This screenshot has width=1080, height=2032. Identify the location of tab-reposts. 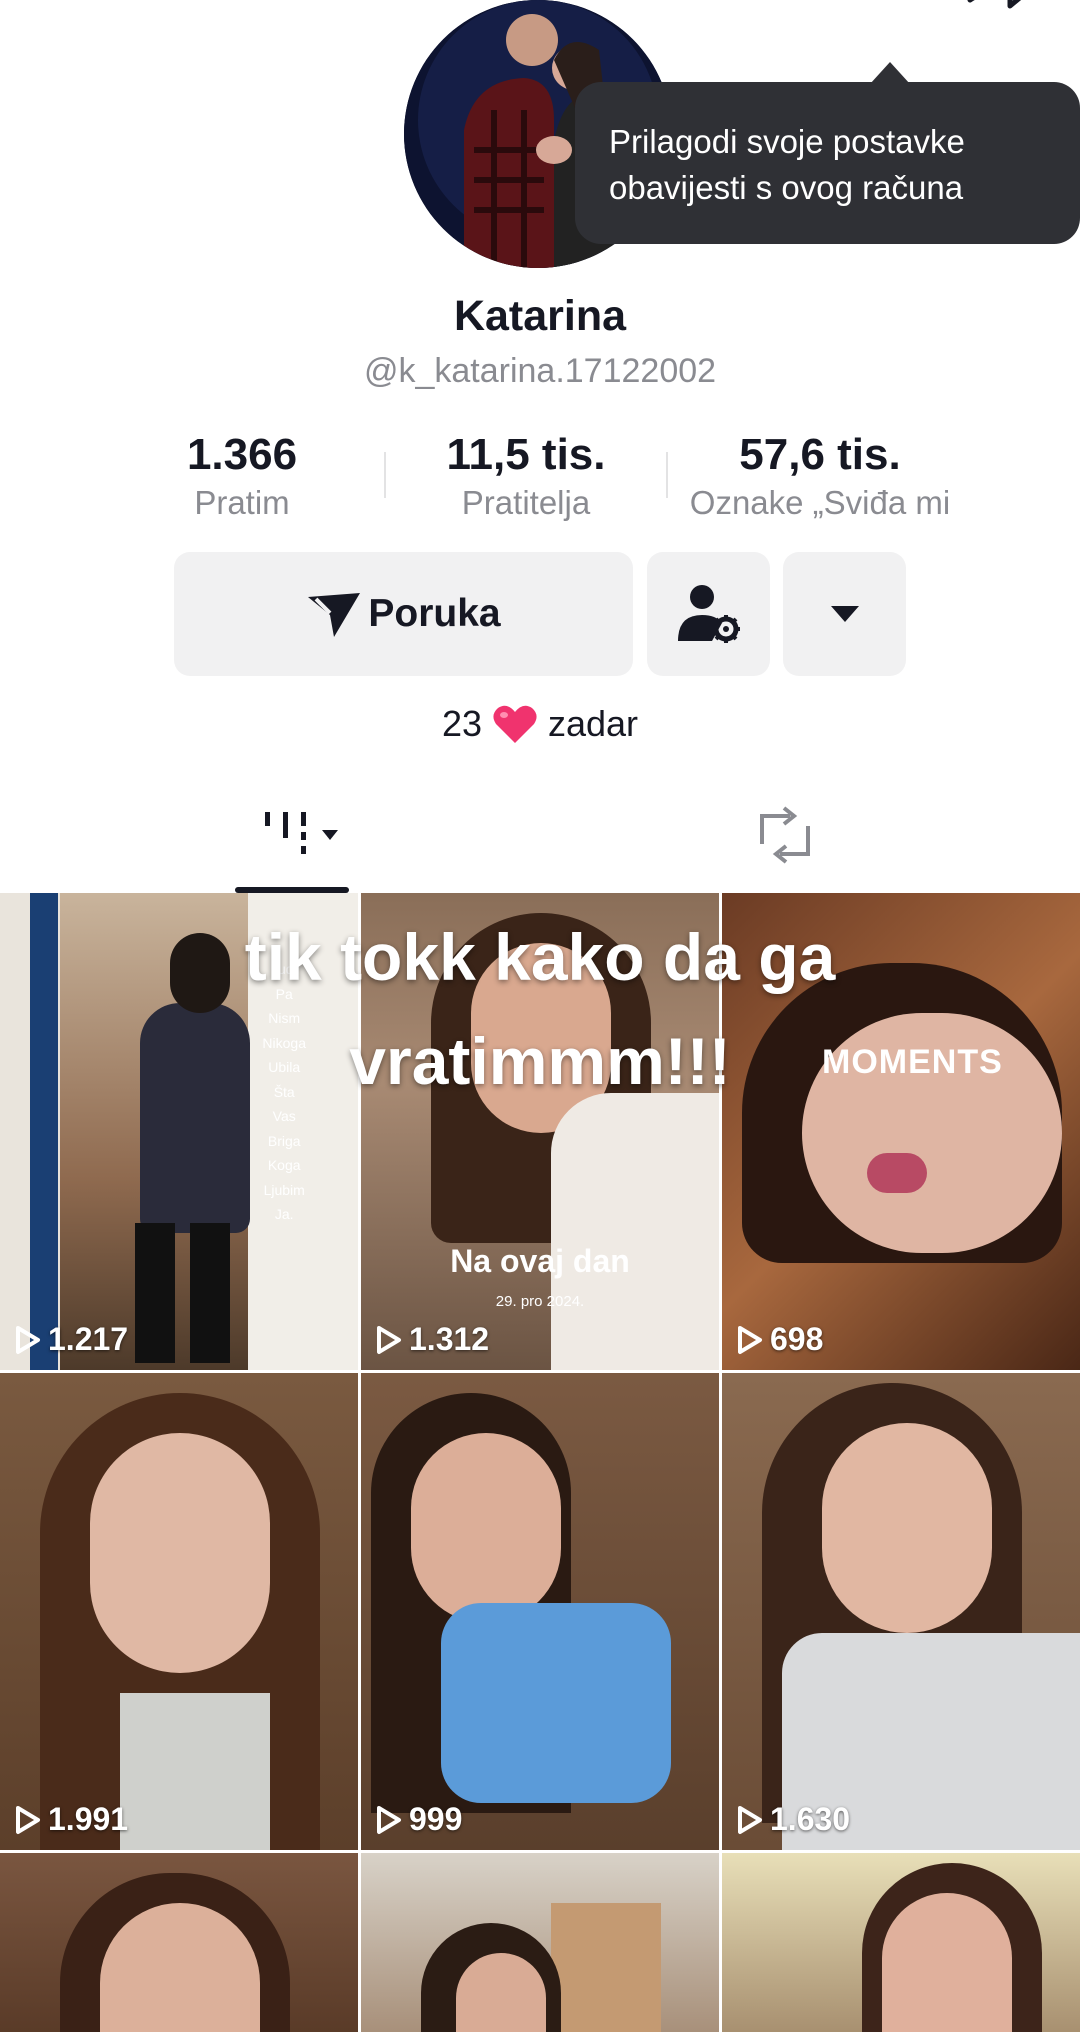
(785, 835).